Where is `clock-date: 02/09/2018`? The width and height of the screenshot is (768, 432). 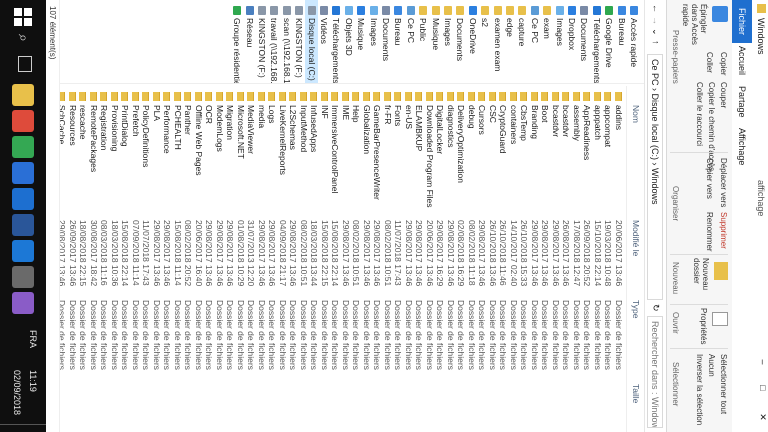 clock-date: 02/09/2018 is located at coordinates (17, 392).